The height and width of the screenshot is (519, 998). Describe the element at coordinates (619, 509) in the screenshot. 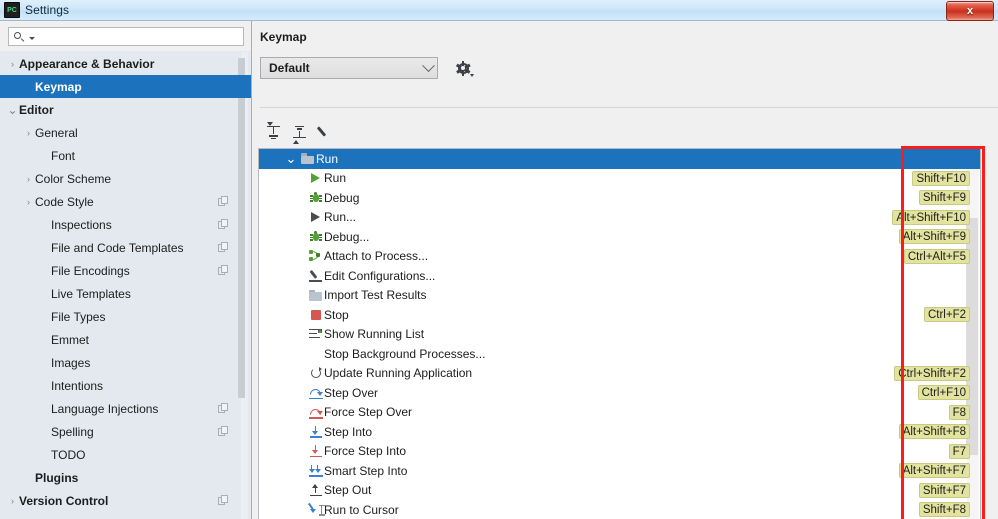

I see `keymap-row-run-to-cursor: Run to Cursor Shift+F8` at that location.